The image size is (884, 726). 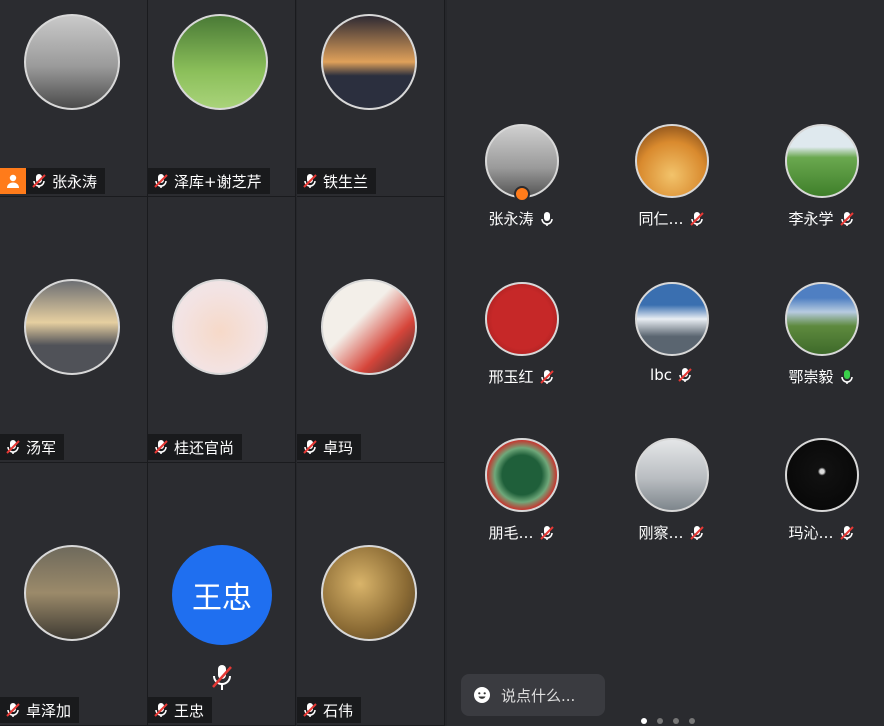 What do you see at coordinates (41, 447) in the screenshot?
I see `participant-name: 汤军` at bounding box center [41, 447].